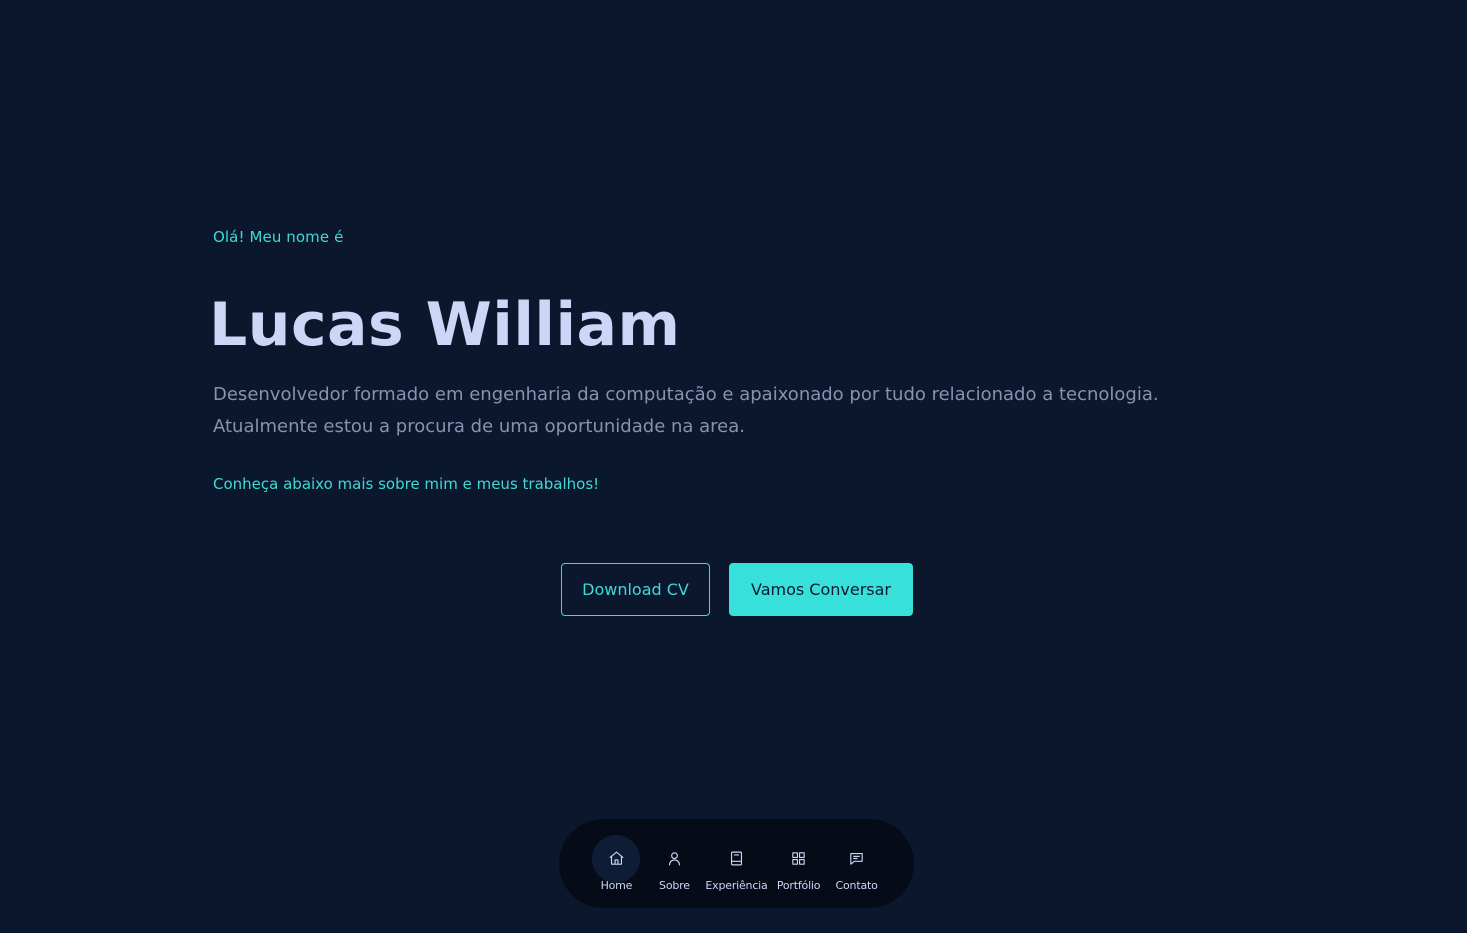  I want to click on hero-buttons: Download CV Vamos Conversar, so click(737, 589).